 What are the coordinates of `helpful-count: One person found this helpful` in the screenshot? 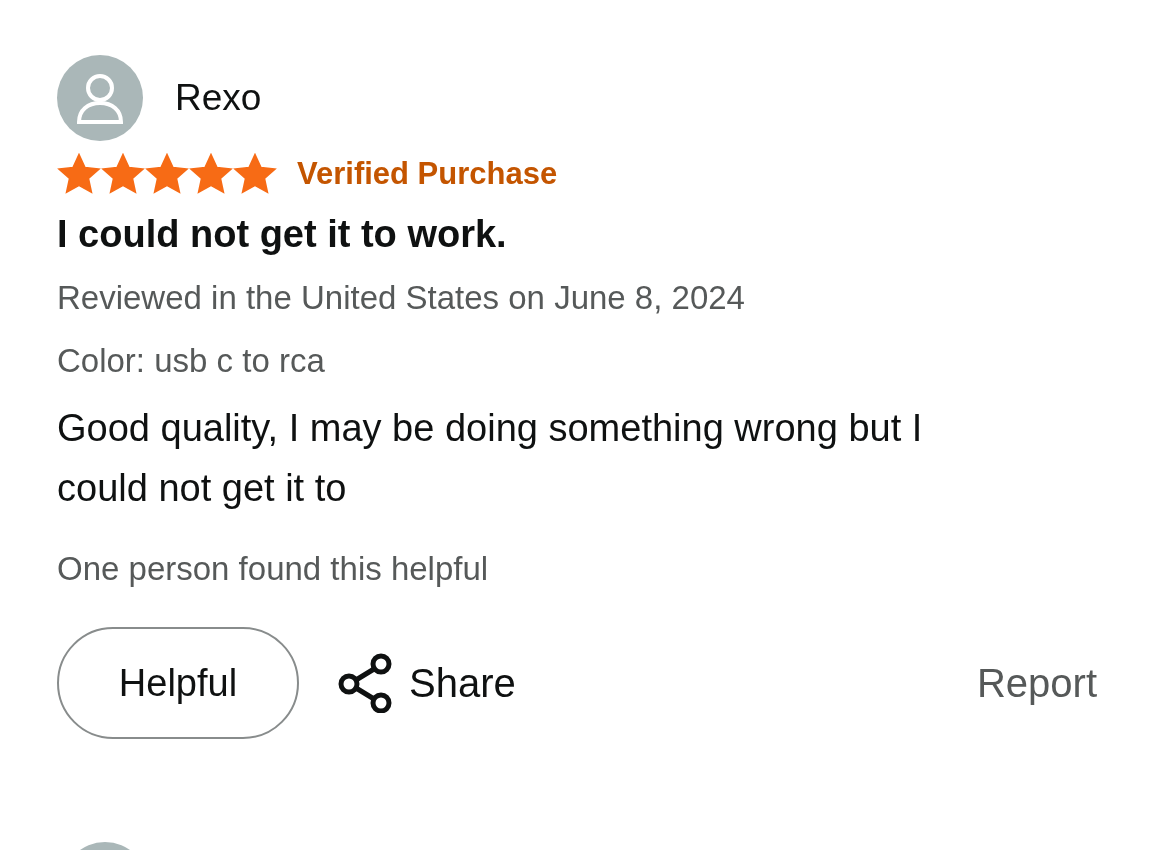 It's located at (273, 568).